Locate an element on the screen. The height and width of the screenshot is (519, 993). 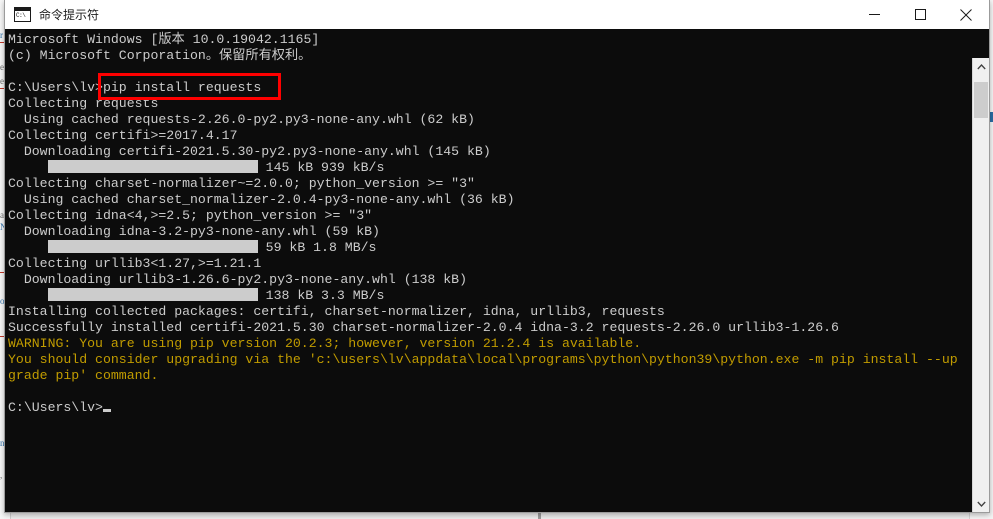
window-controls is located at coordinates (920, 14).